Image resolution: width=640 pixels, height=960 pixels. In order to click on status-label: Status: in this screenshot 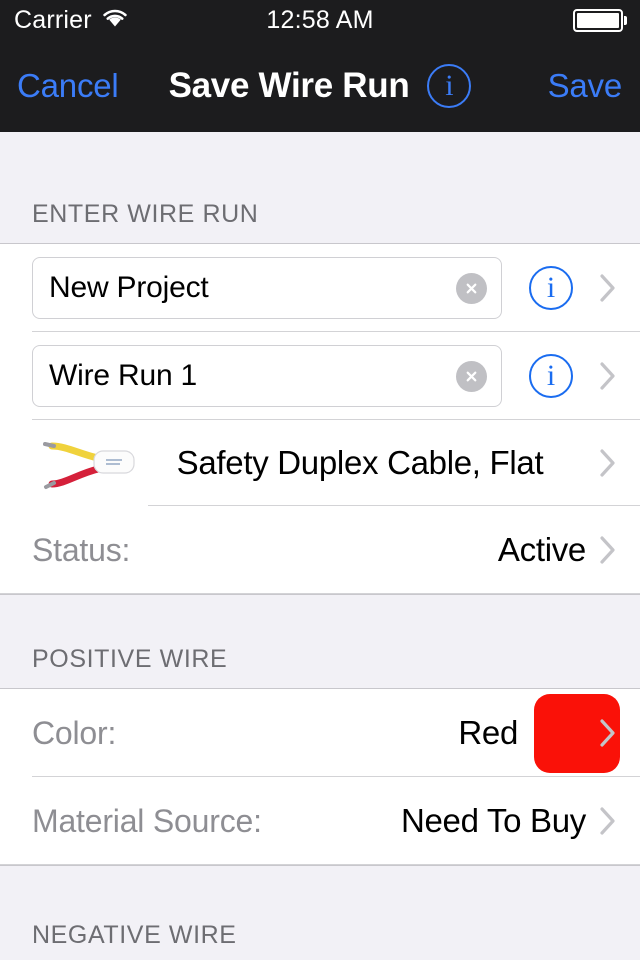, I will do `click(81, 549)`.